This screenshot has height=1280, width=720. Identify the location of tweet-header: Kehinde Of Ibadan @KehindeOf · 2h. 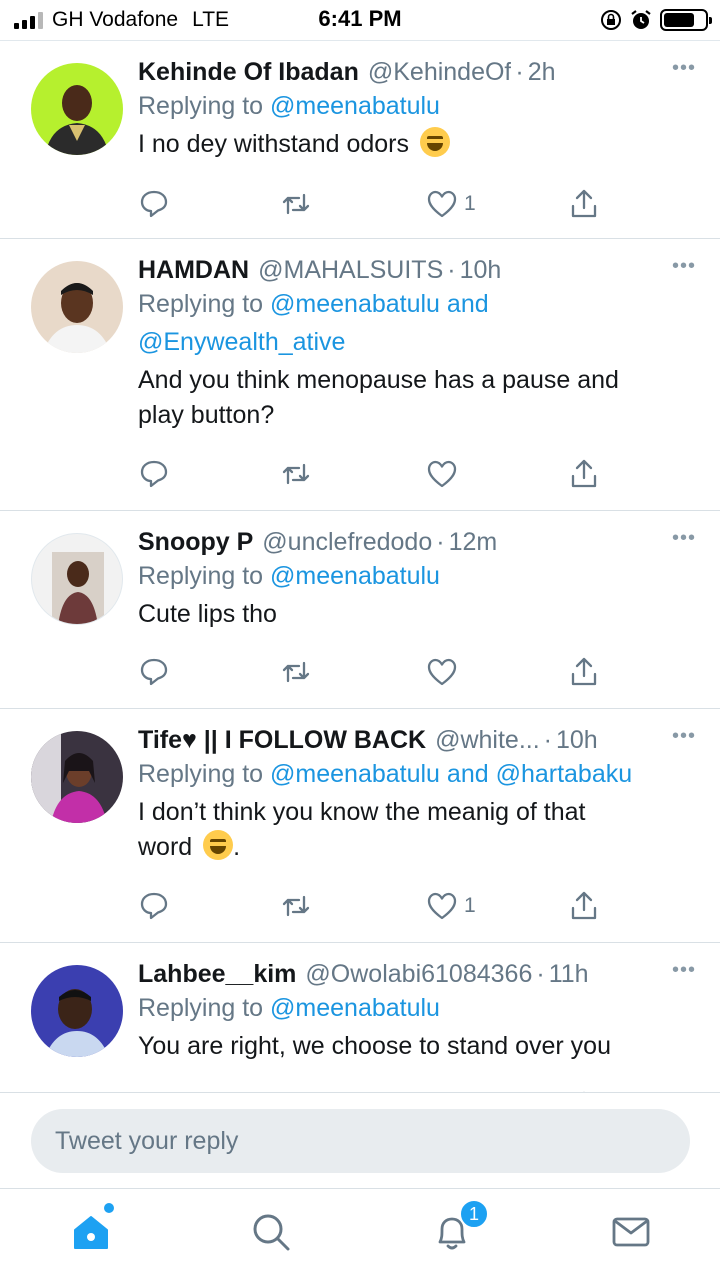
(417, 72).